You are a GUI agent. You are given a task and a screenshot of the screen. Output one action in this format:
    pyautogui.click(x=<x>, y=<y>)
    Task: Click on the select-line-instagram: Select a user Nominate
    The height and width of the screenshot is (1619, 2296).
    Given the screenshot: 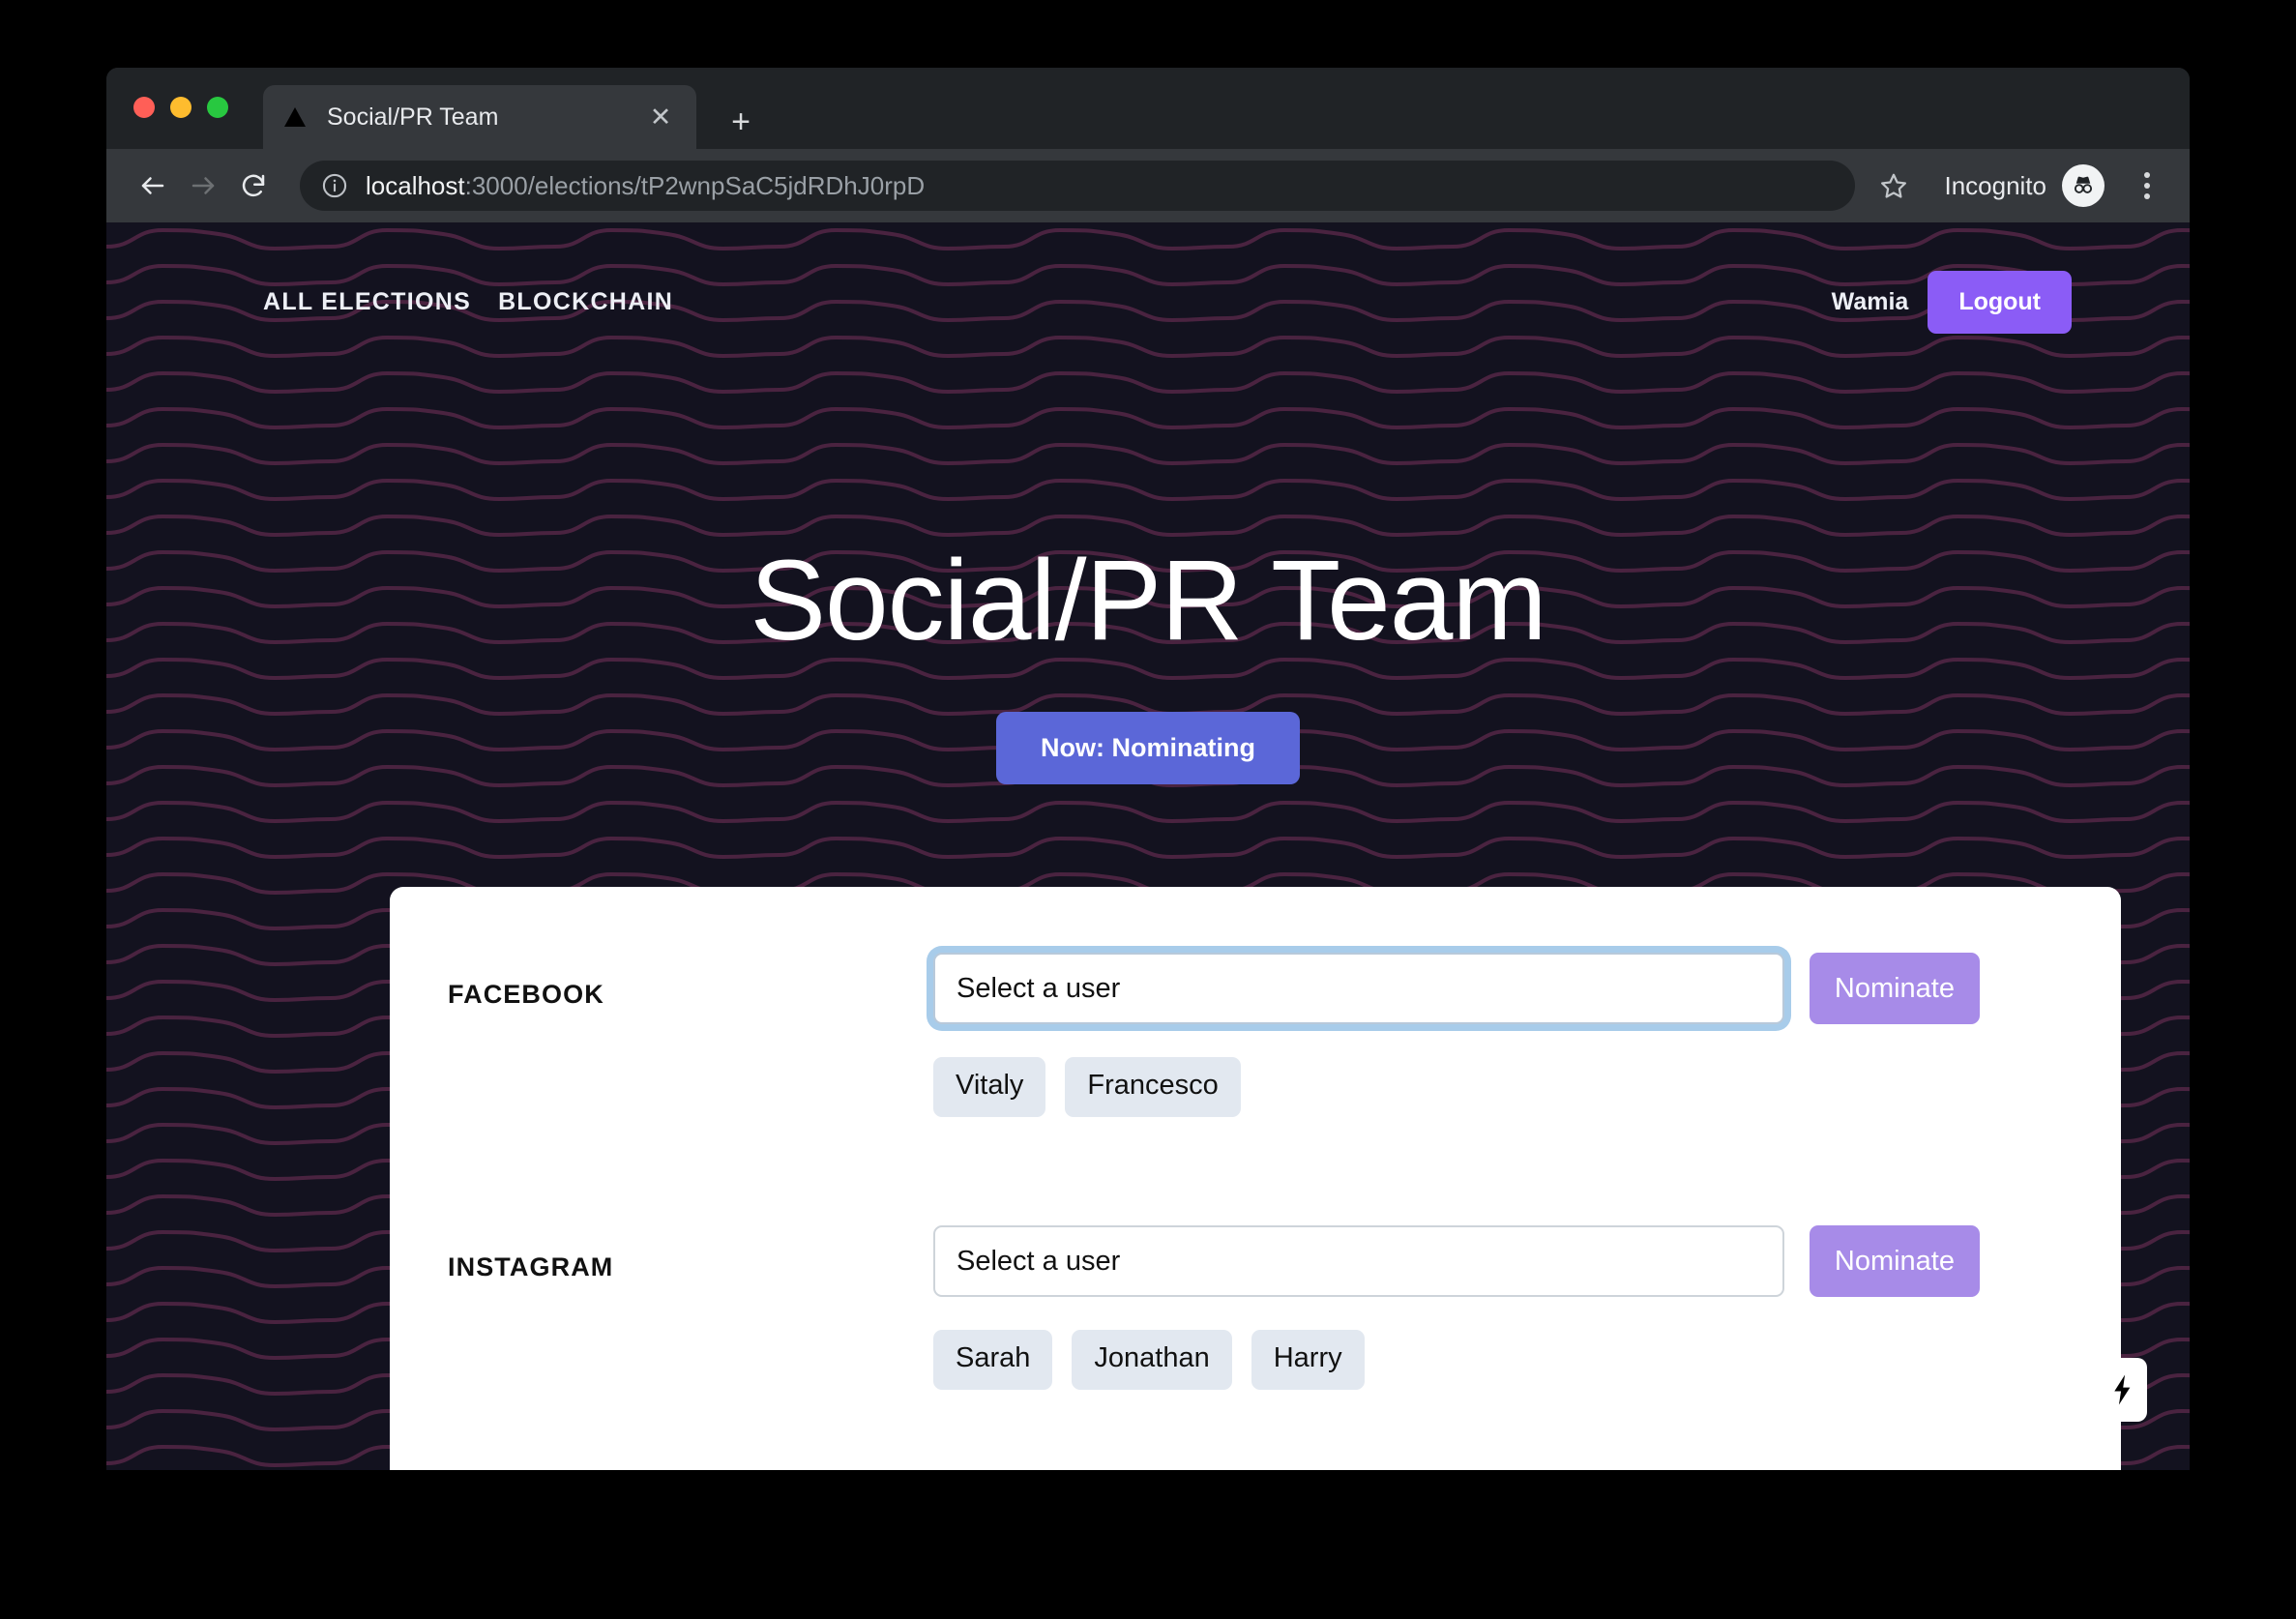 What is the action you would take?
    pyautogui.click(x=1456, y=1261)
    